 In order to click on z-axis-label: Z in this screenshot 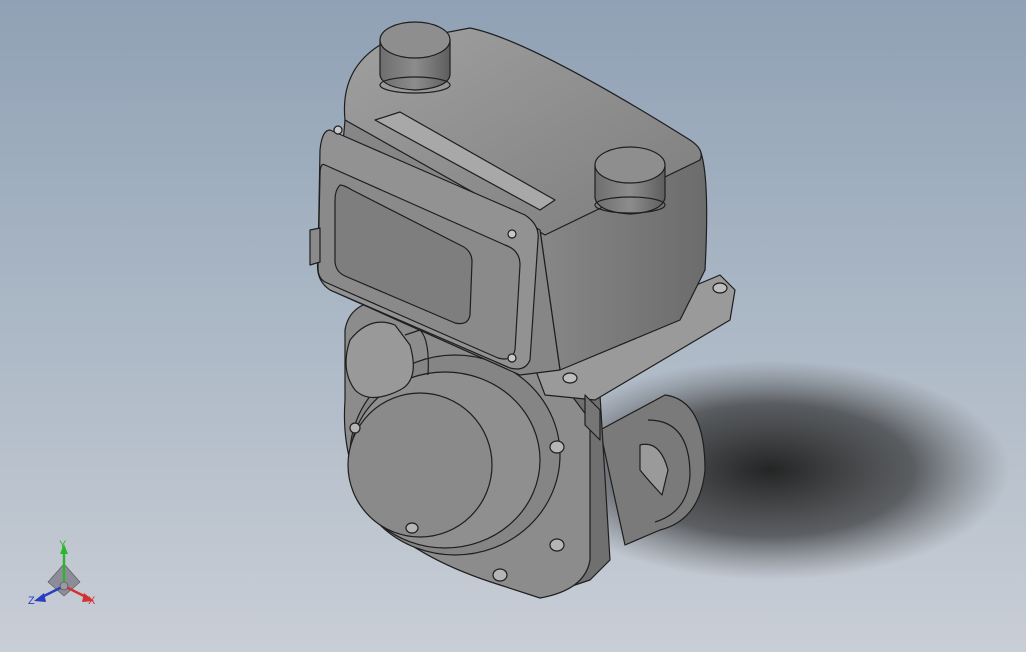, I will do `click(31, 601)`.